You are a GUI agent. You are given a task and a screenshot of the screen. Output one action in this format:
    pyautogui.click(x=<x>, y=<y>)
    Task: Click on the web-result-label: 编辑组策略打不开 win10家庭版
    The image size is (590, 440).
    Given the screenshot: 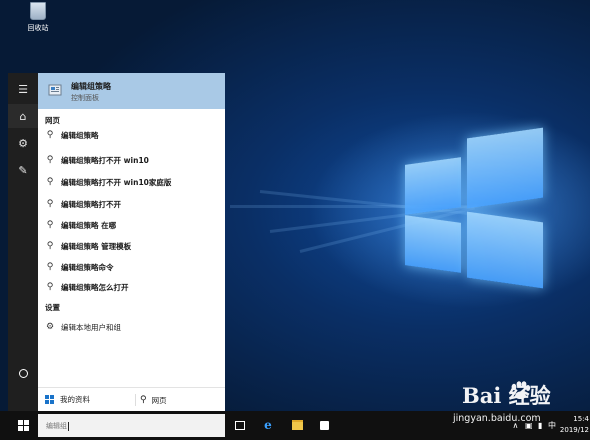 What is the action you would take?
    pyautogui.click(x=116, y=182)
    